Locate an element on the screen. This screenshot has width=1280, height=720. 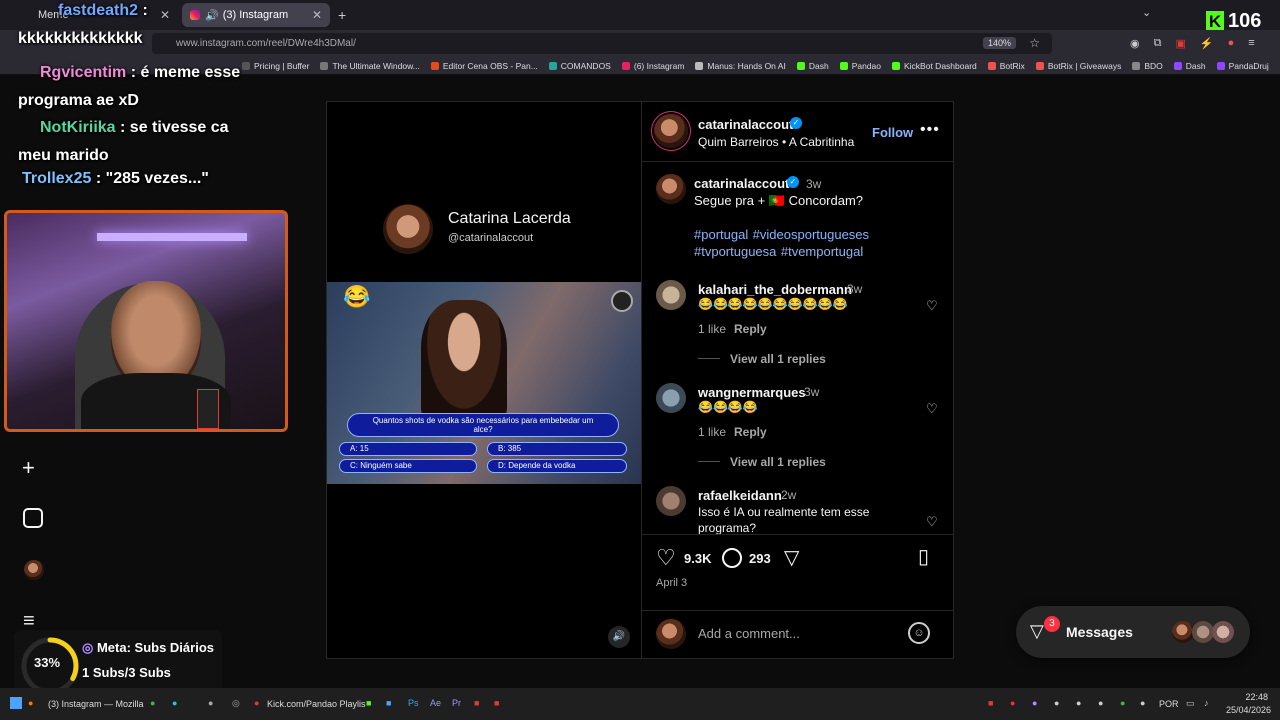
bookmark-item: Pandao is located at coordinates (860, 66).